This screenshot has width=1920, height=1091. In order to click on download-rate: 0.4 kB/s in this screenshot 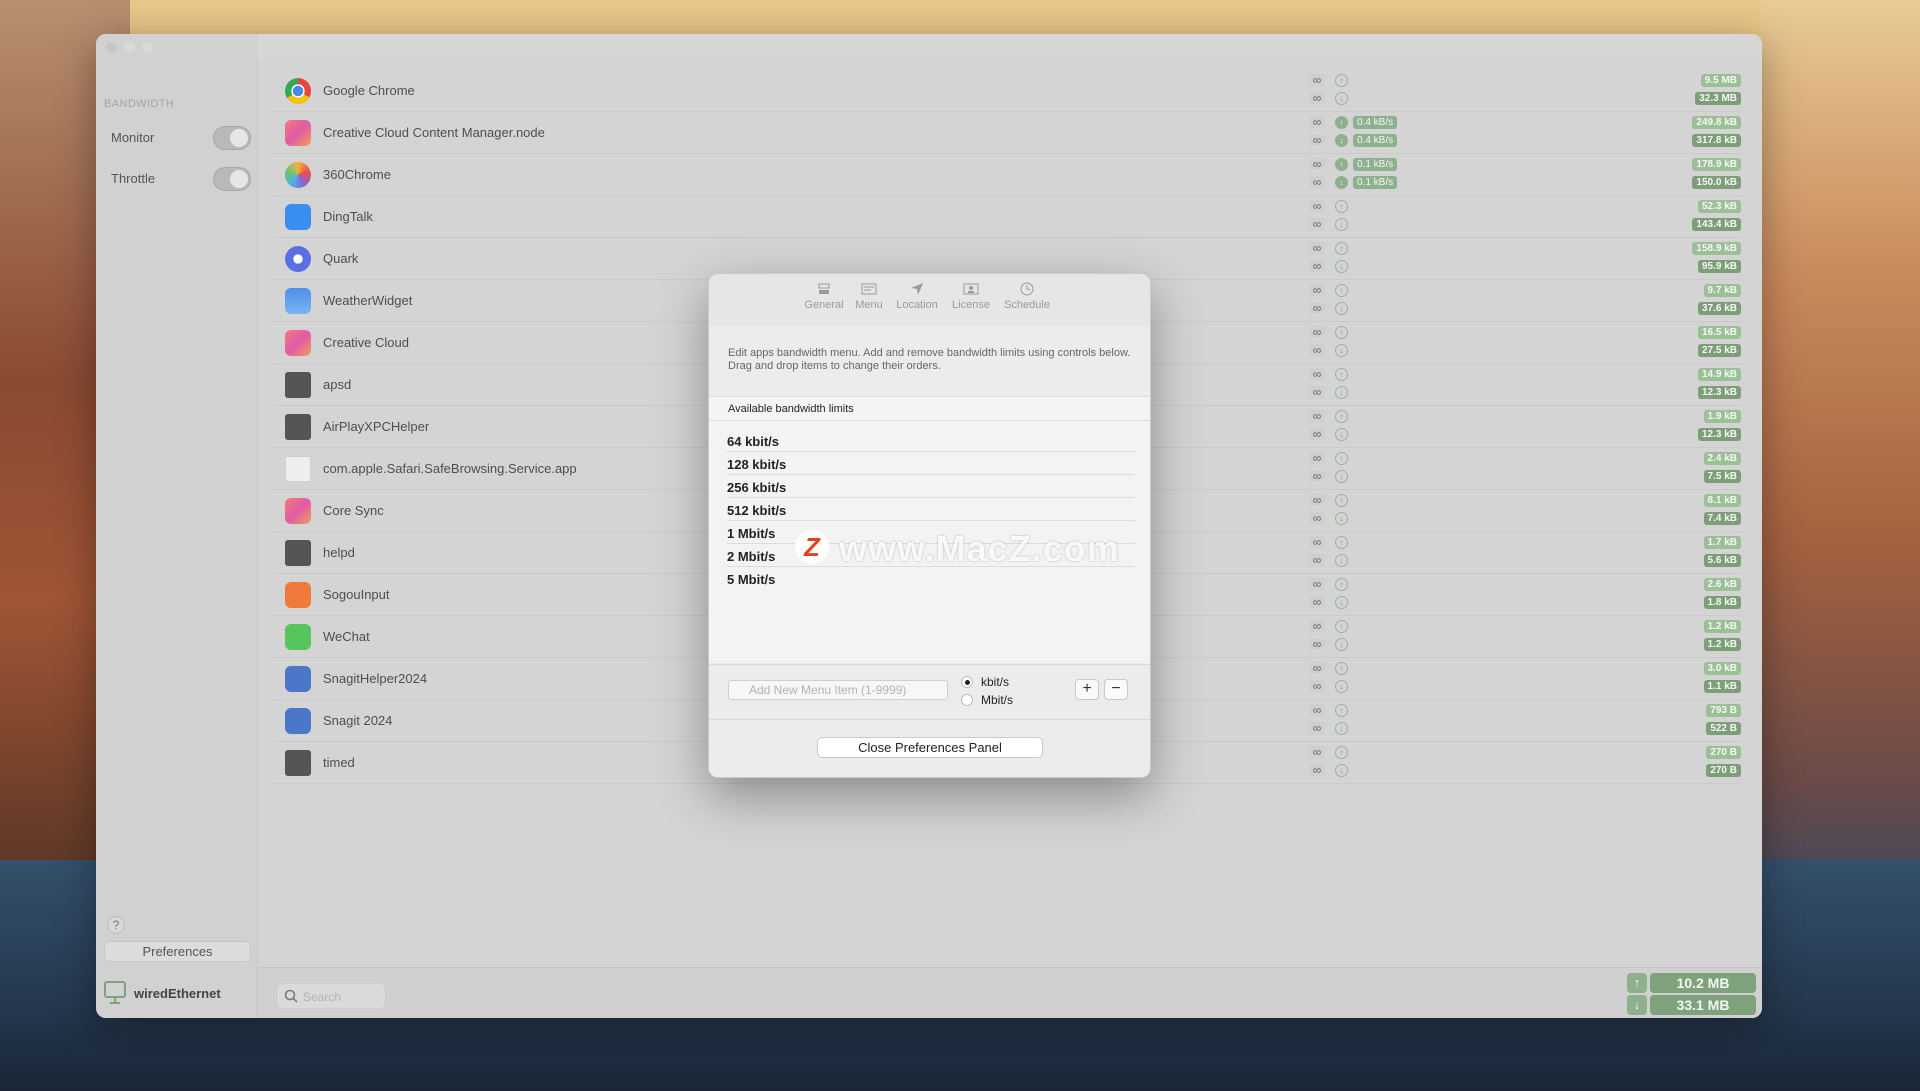, I will do `click(1375, 140)`.